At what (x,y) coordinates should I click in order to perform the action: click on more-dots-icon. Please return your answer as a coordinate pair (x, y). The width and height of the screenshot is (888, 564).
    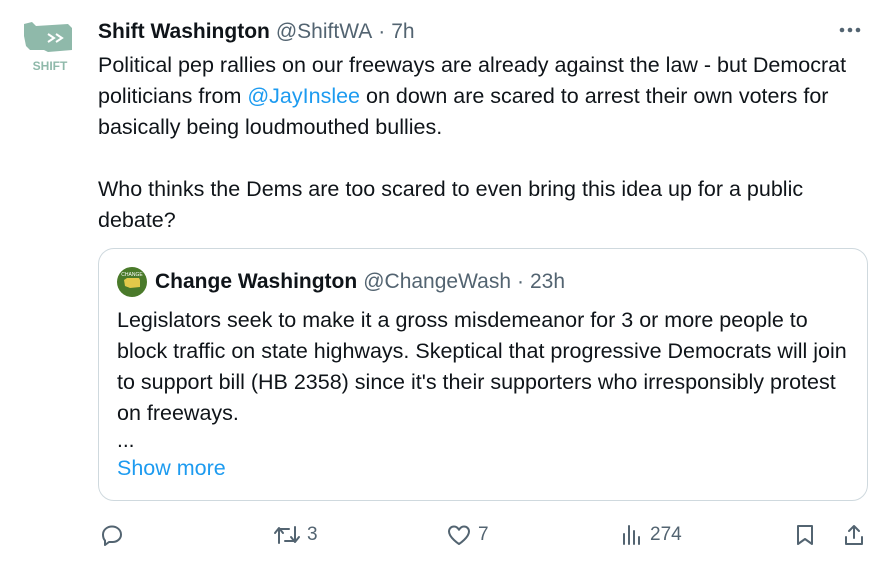
    Looking at the image, I should click on (850, 30).